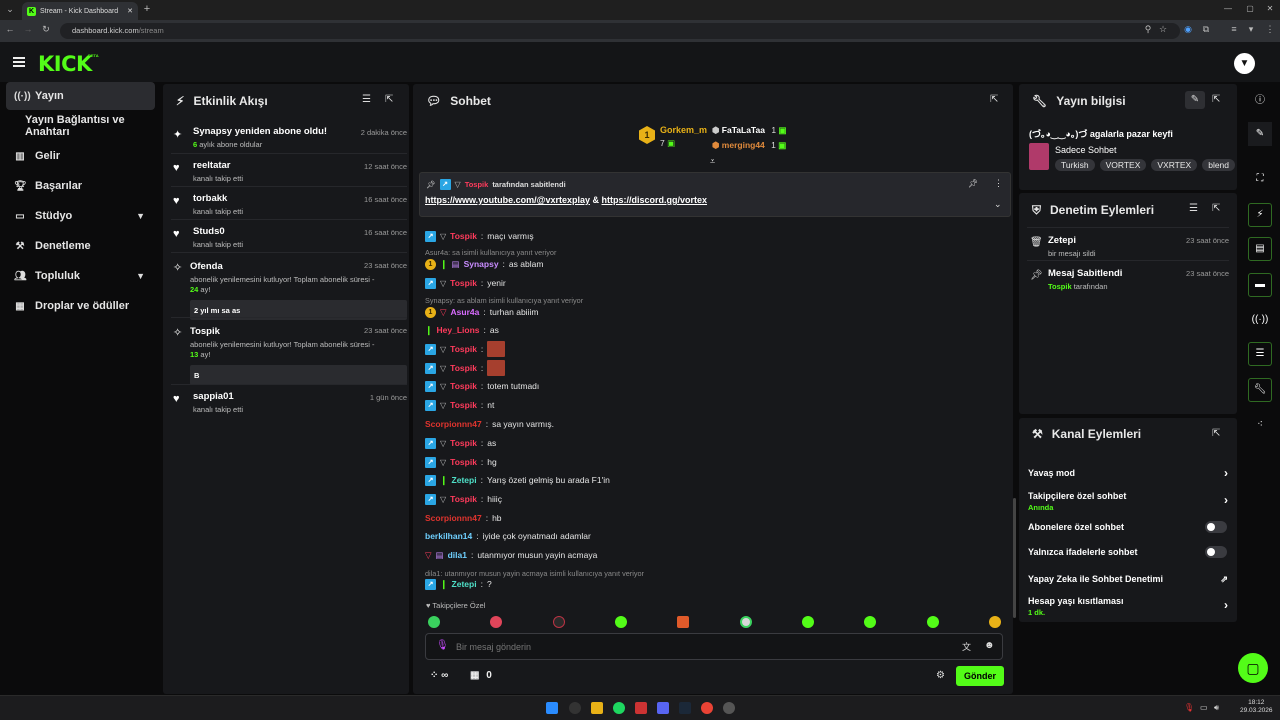 This screenshot has width=1280, height=720. What do you see at coordinates (1174, 165) in the screenshot?
I see `tag-chip: VXRTEX` at bounding box center [1174, 165].